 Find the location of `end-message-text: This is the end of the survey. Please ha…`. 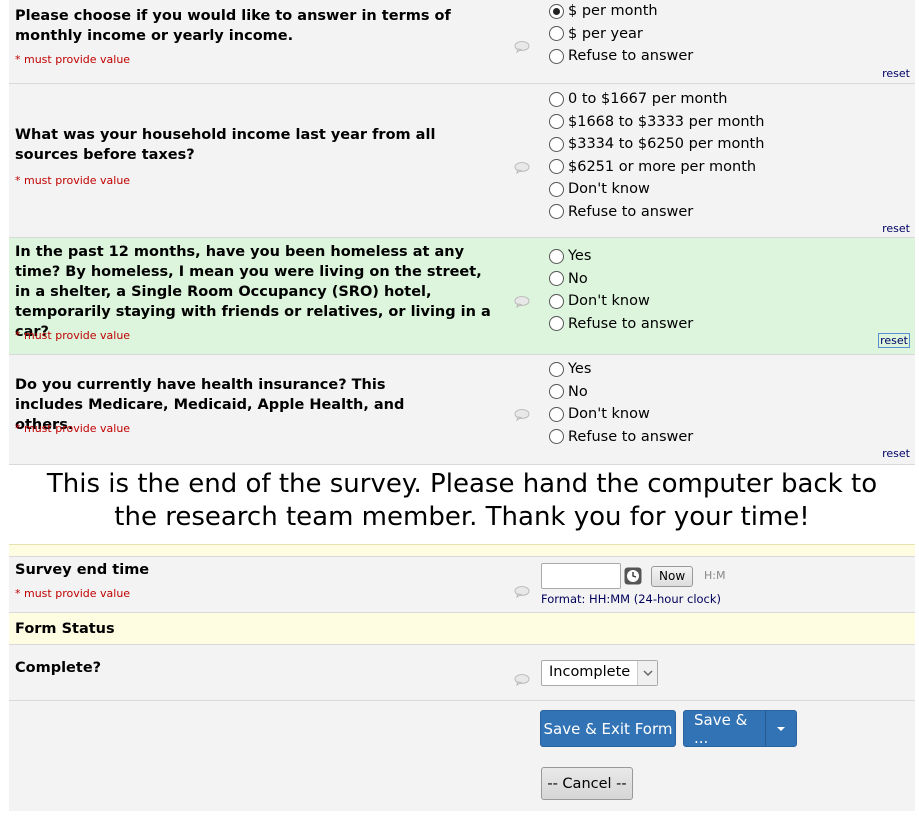

end-message-text: This is the end of the survey. Please ha… is located at coordinates (462, 500).